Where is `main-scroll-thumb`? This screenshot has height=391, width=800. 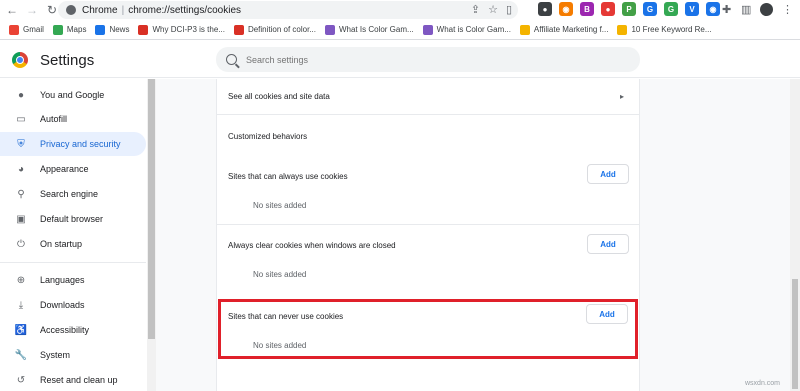 main-scroll-thumb is located at coordinates (795, 334).